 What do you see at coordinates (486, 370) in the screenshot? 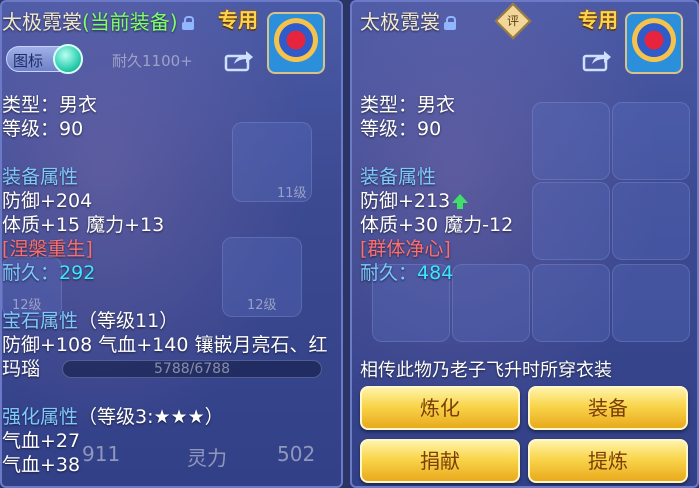
I see `item-description: 相传此物乃老子飞升时所穿衣装` at bounding box center [486, 370].